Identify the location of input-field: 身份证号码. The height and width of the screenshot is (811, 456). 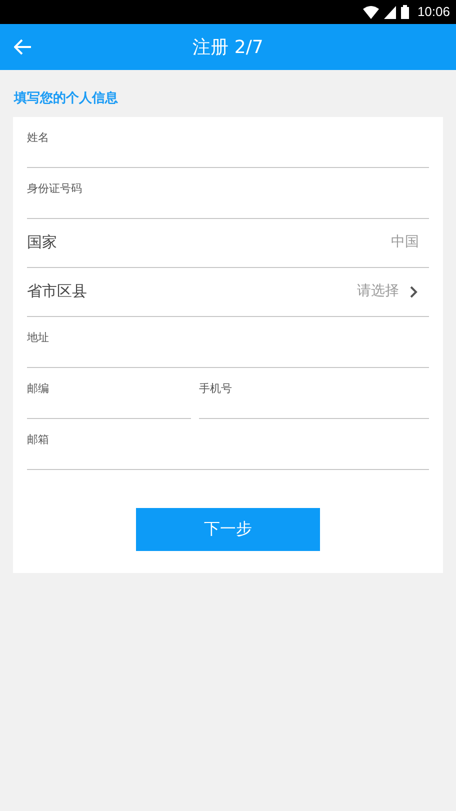
(228, 193).